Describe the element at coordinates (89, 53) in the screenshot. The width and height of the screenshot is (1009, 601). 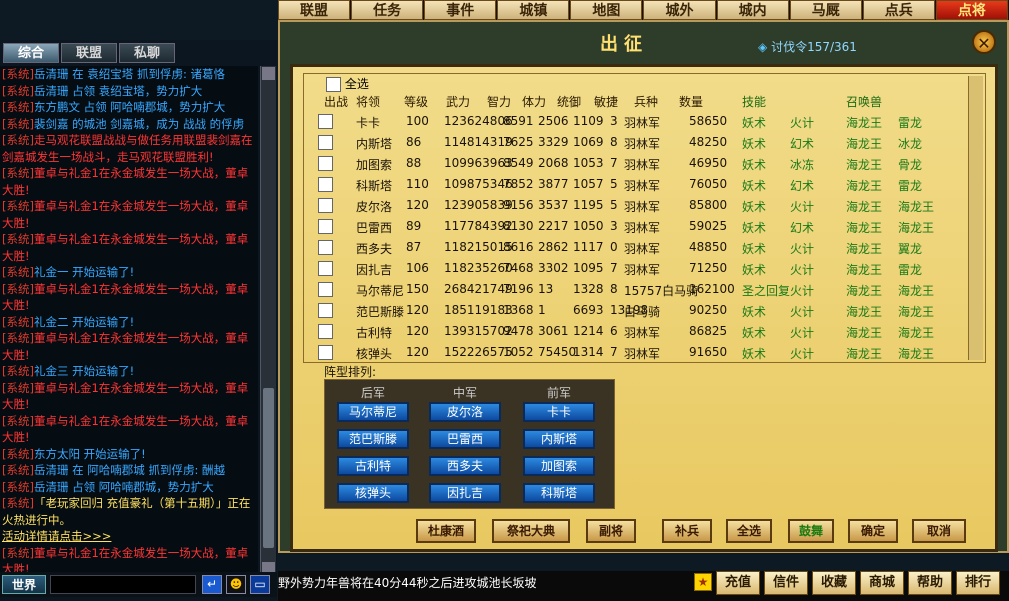
I see `chat-tab-1: 联盟` at that location.